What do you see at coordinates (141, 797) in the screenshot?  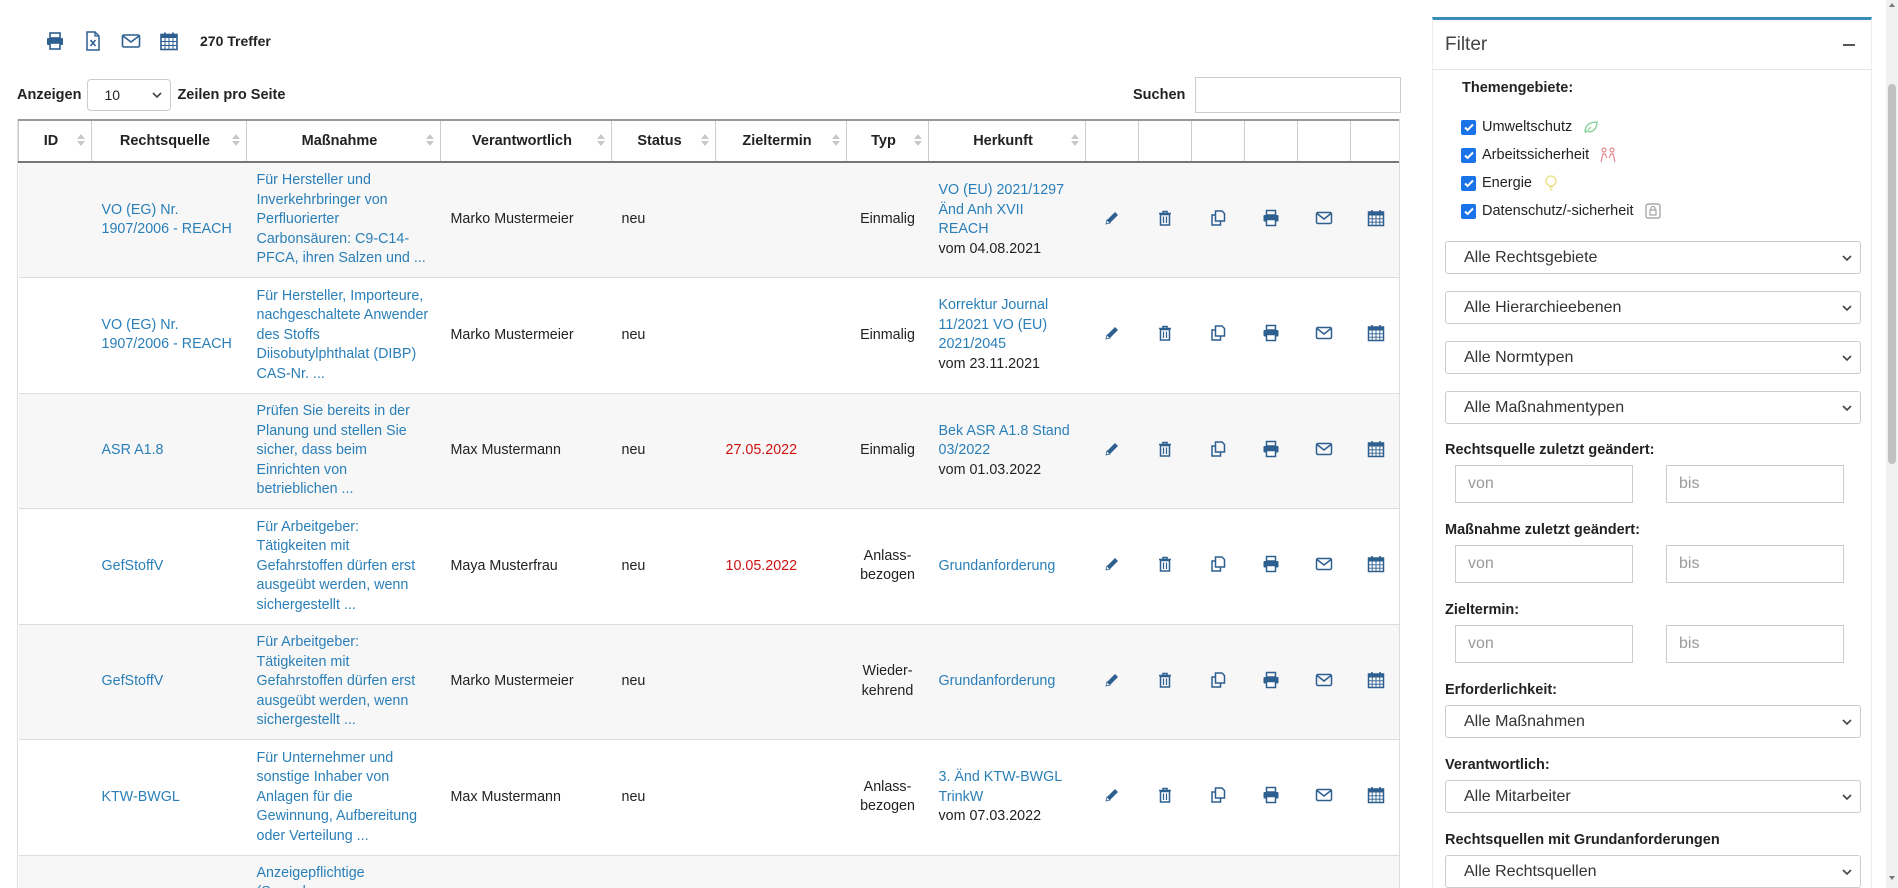 I see `rechtsquelle-link: KTW-BWGL` at bounding box center [141, 797].